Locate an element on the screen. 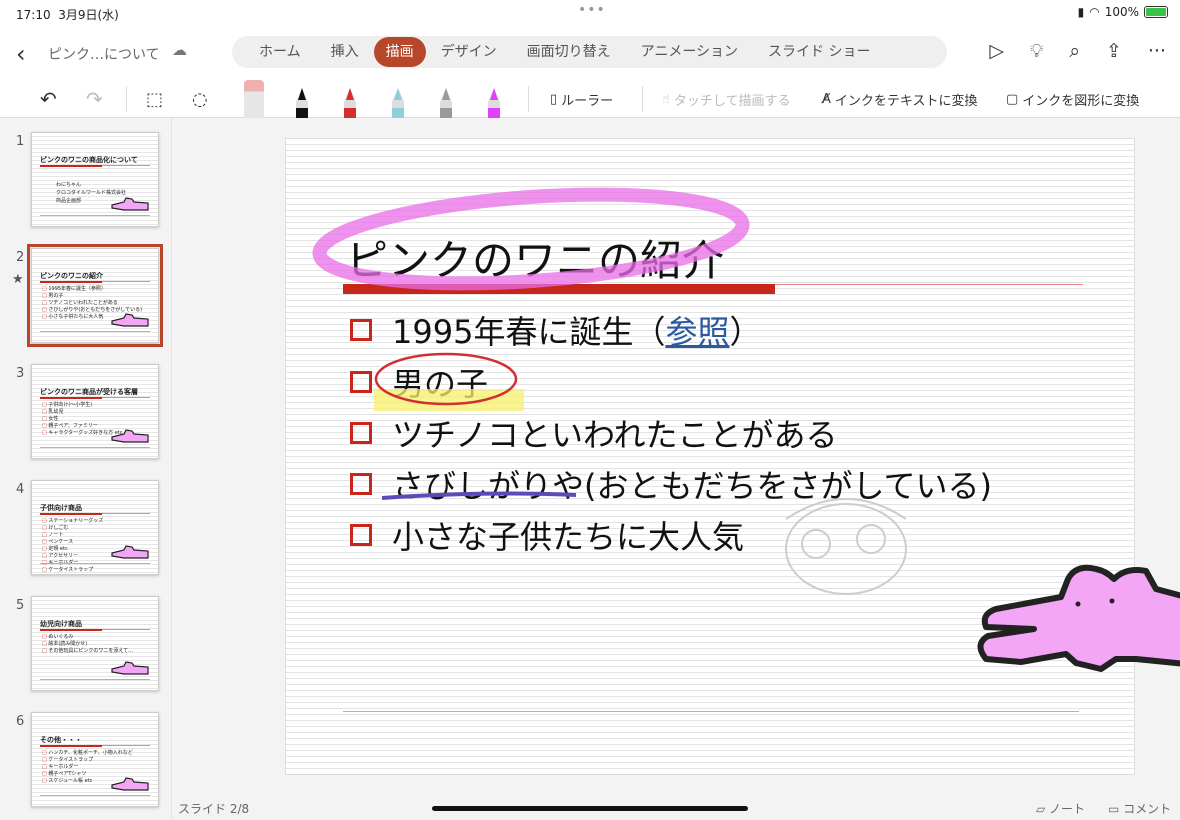 The height and width of the screenshot is (820, 1180). ink-to-shape-button: ▢ インクを図形に変換 is located at coordinates (1072, 99).